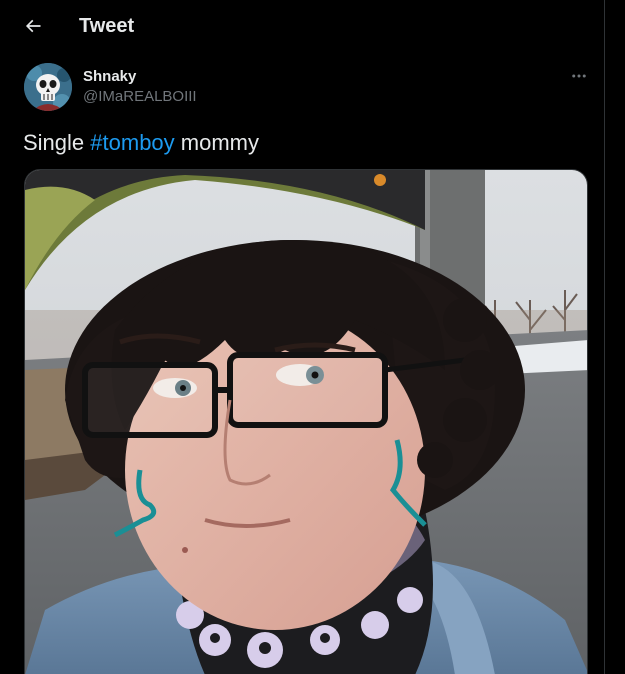  I want to click on scrollbar-track, so click(615, 337).